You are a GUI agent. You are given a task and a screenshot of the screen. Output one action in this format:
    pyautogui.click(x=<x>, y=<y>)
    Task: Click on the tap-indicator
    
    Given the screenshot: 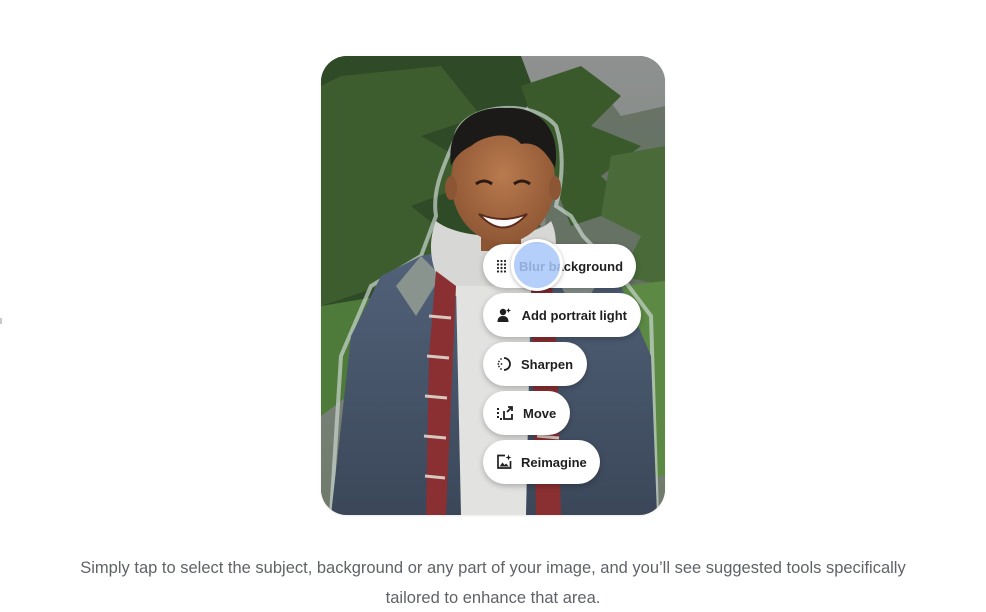 What is the action you would take?
    pyautogui.click(x=537, y=265)
    